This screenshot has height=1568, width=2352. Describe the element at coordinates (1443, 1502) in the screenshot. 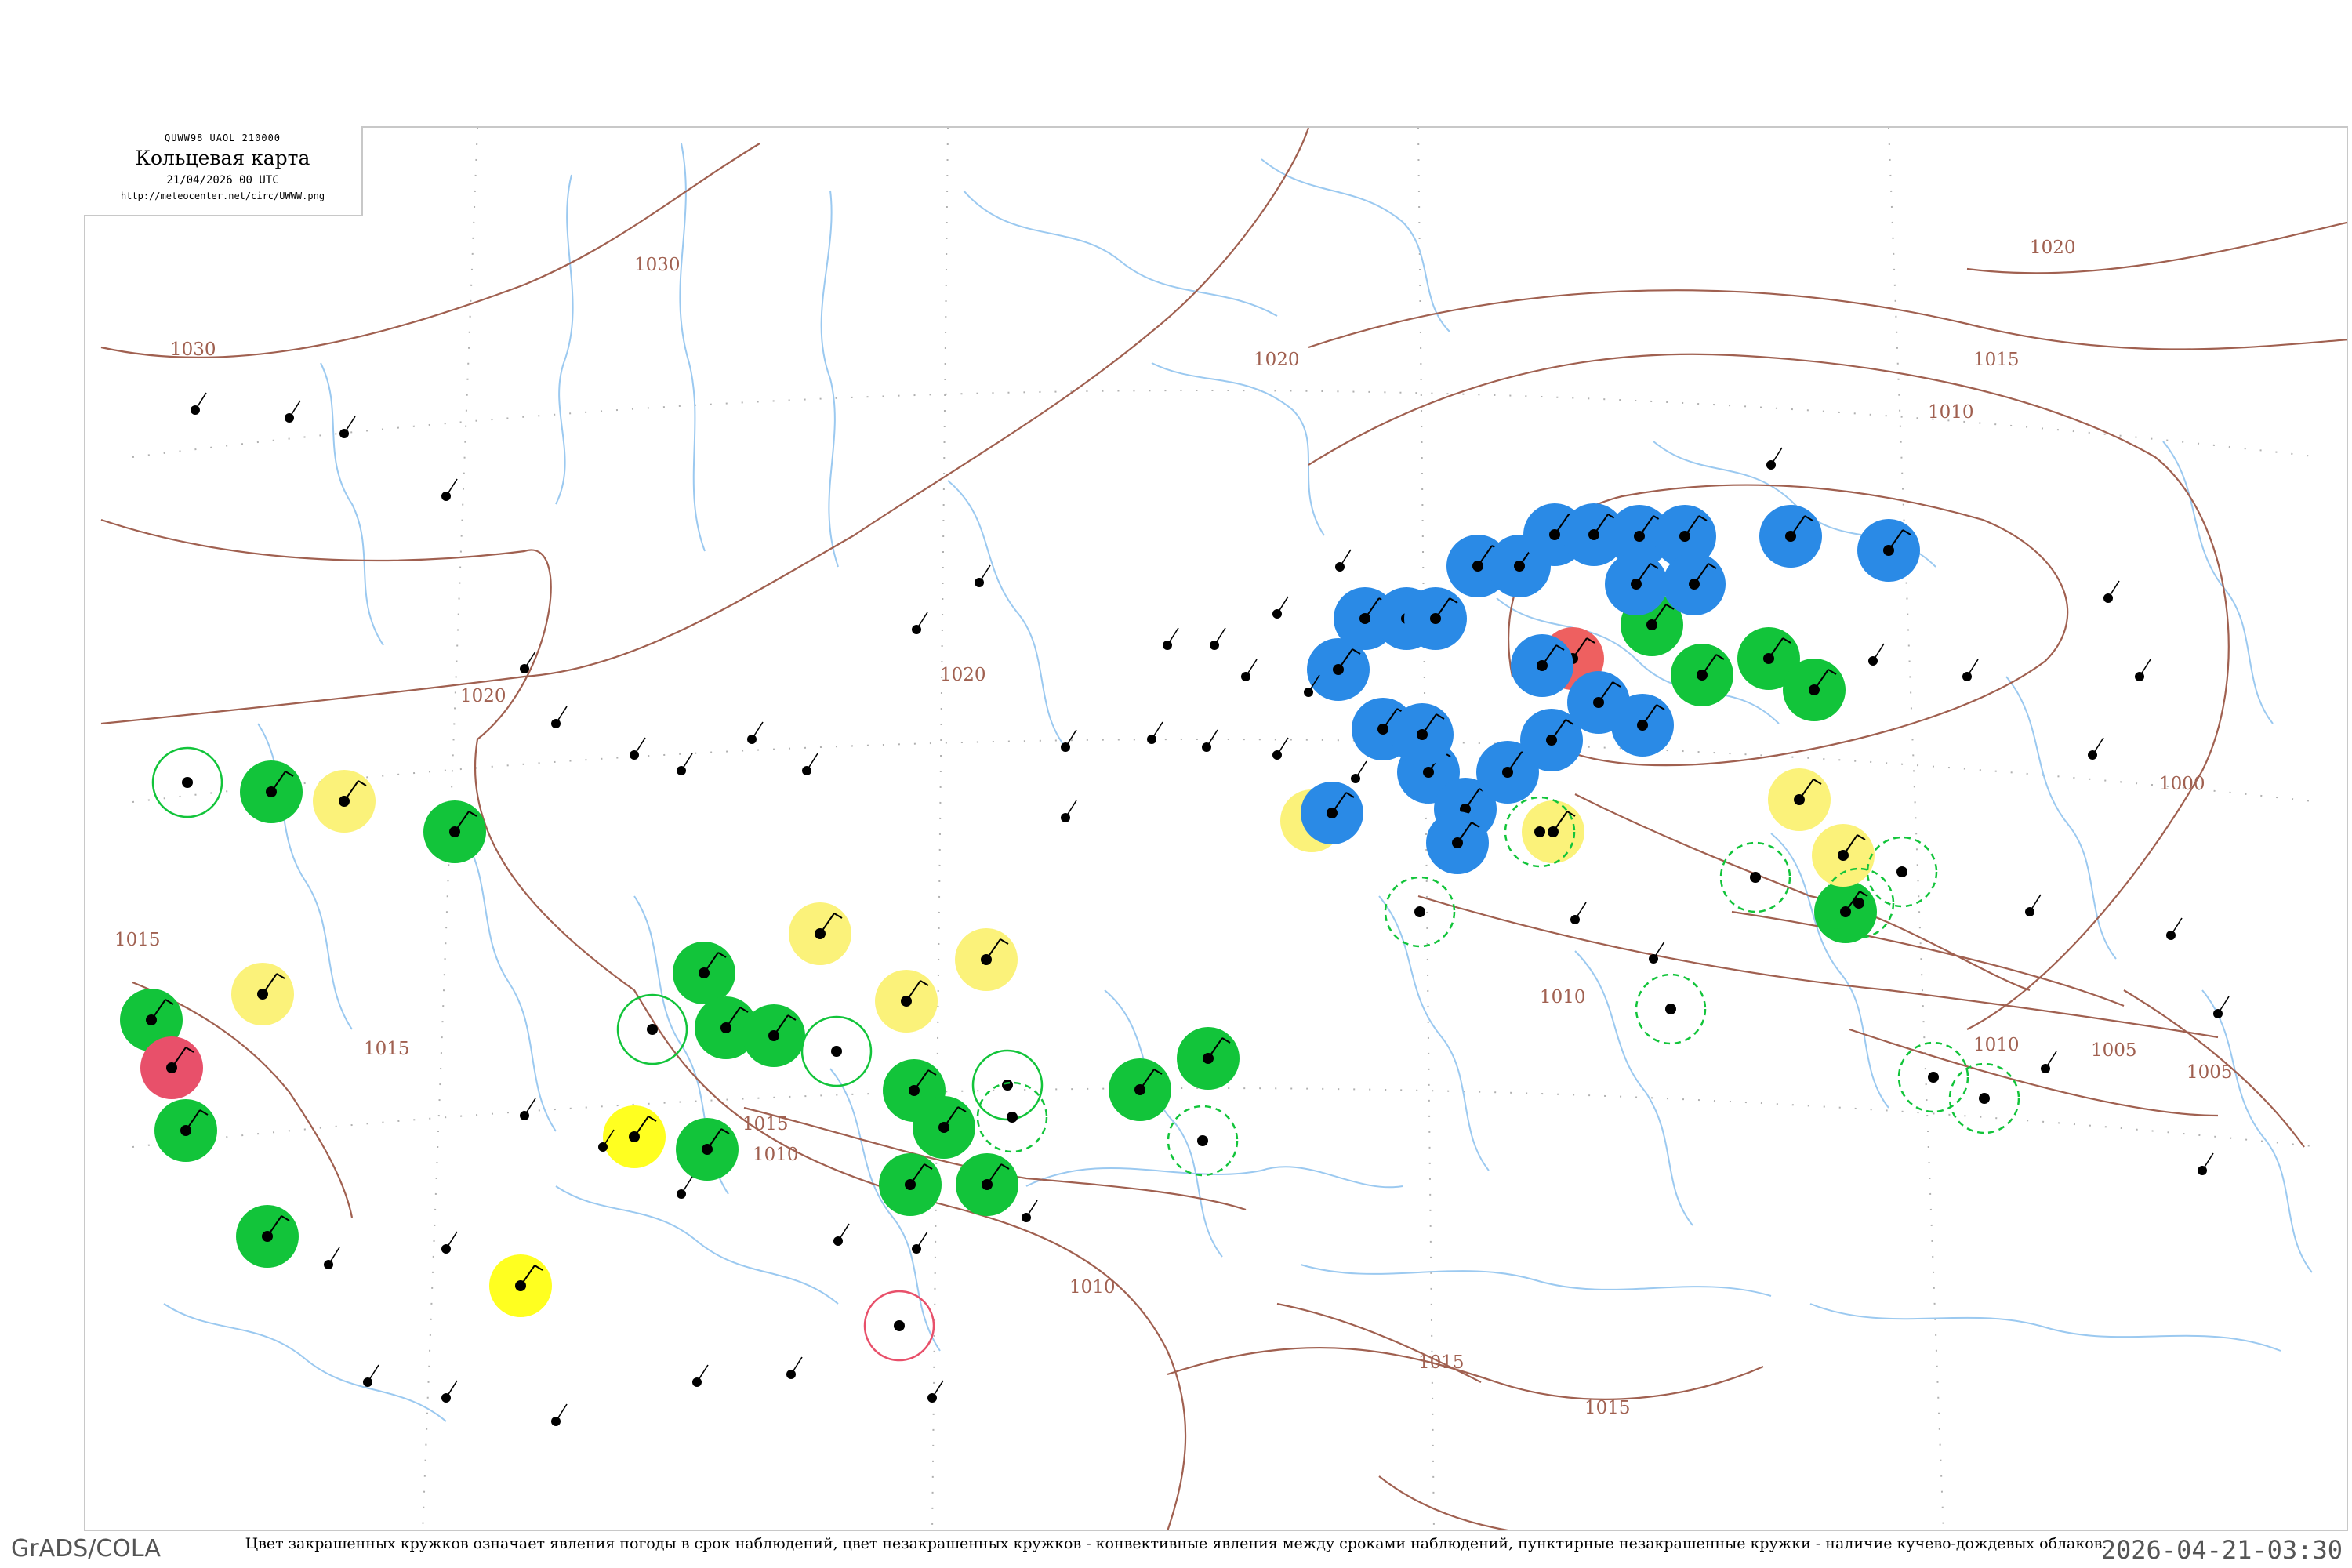

I see `isobar-line` at that location.